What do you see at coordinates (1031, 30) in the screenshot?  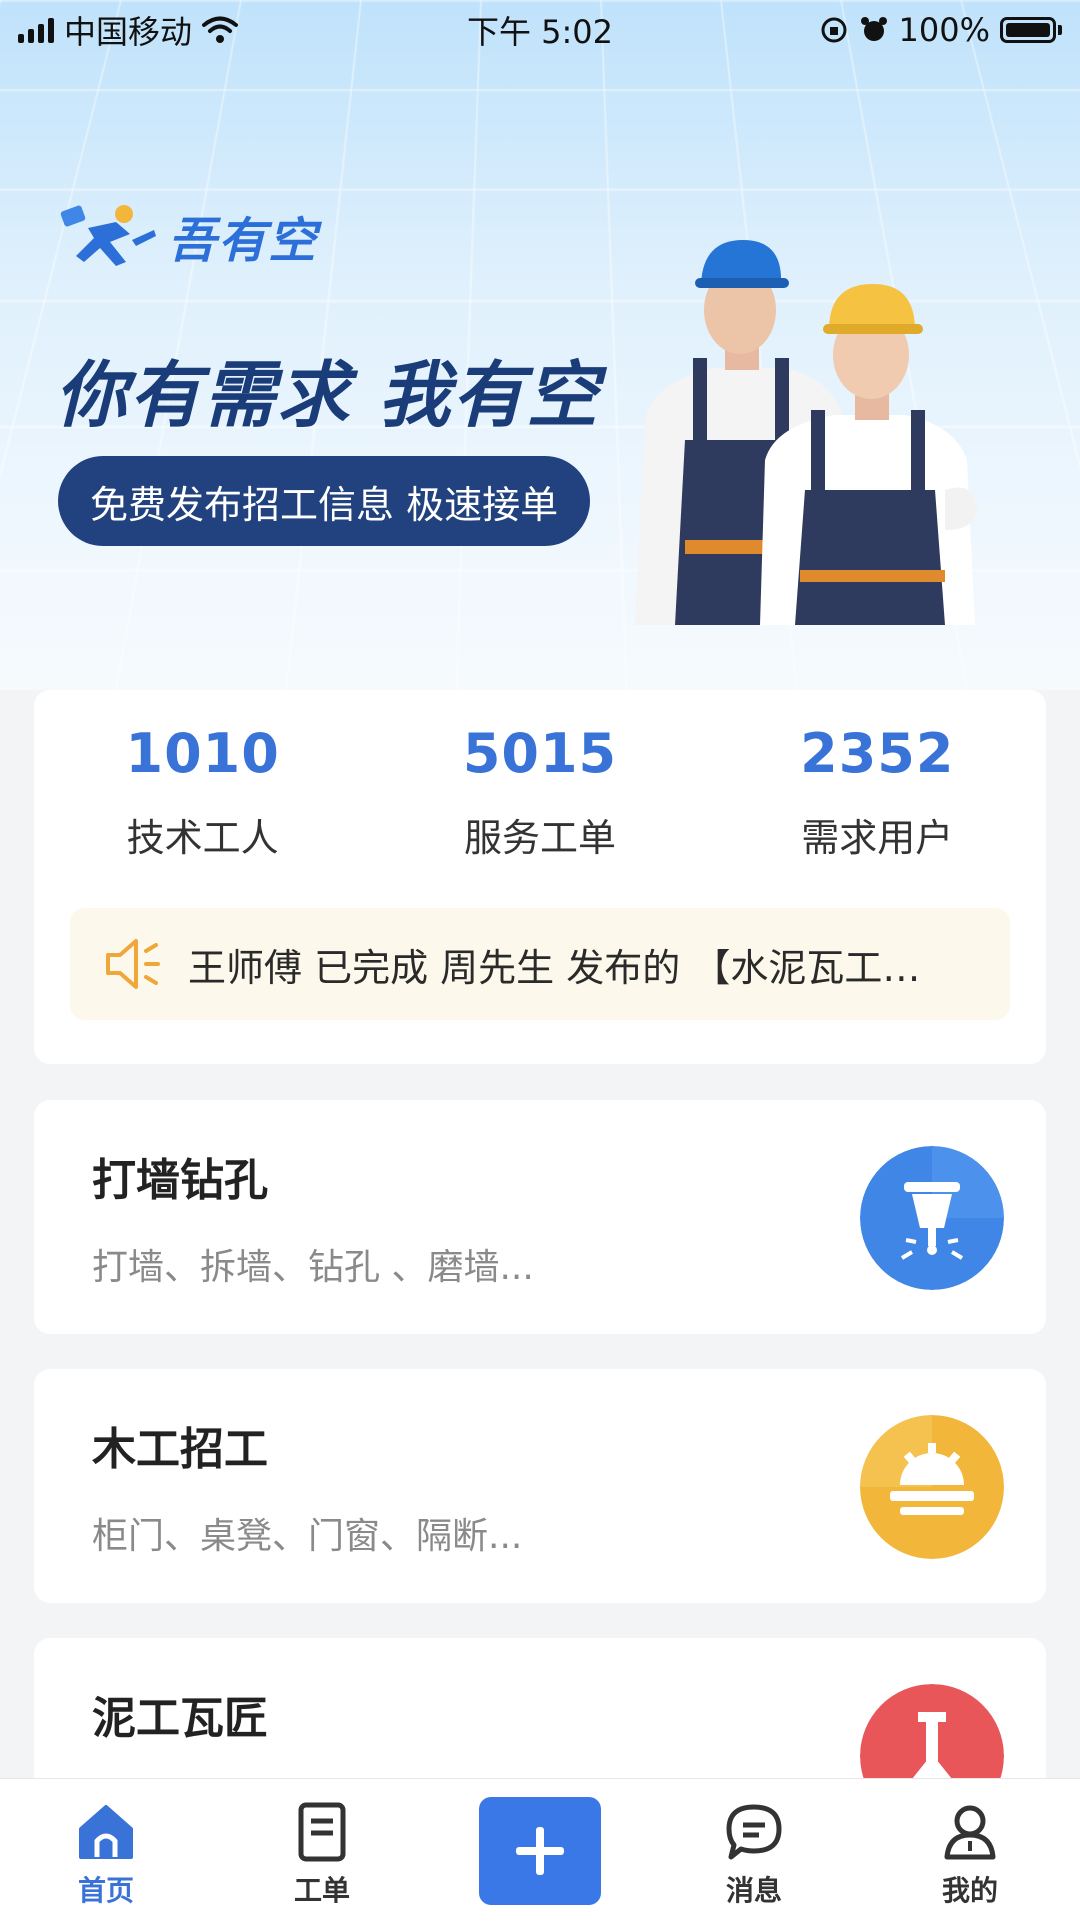 I see `battery-icon` at bounding box center [1031, 30].